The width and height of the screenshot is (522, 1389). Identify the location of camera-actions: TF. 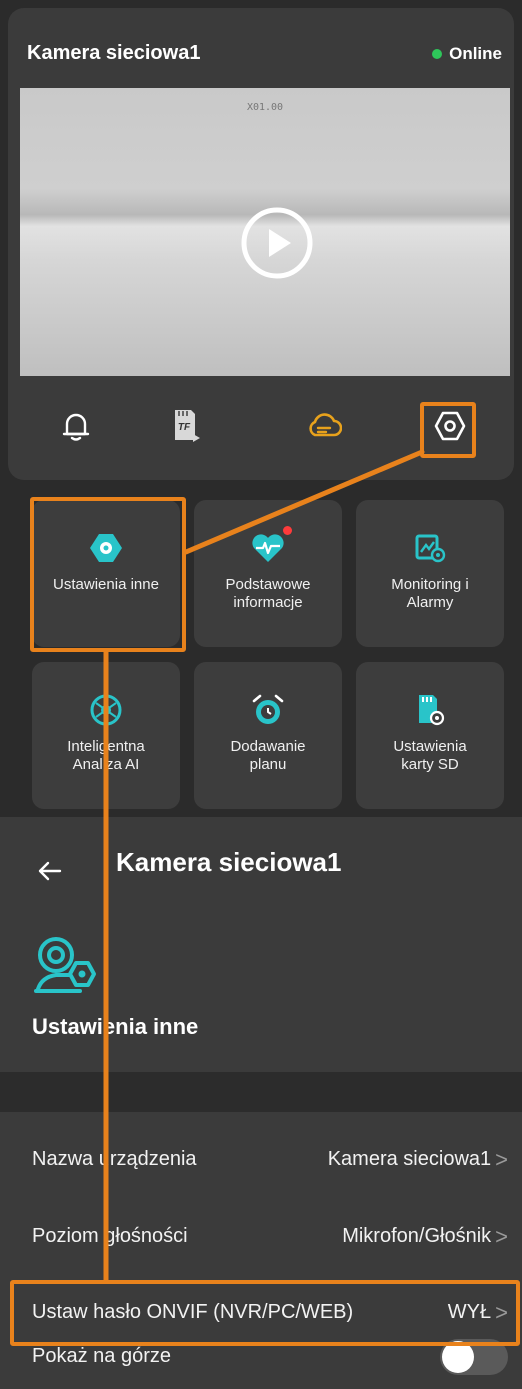
(261, 428).